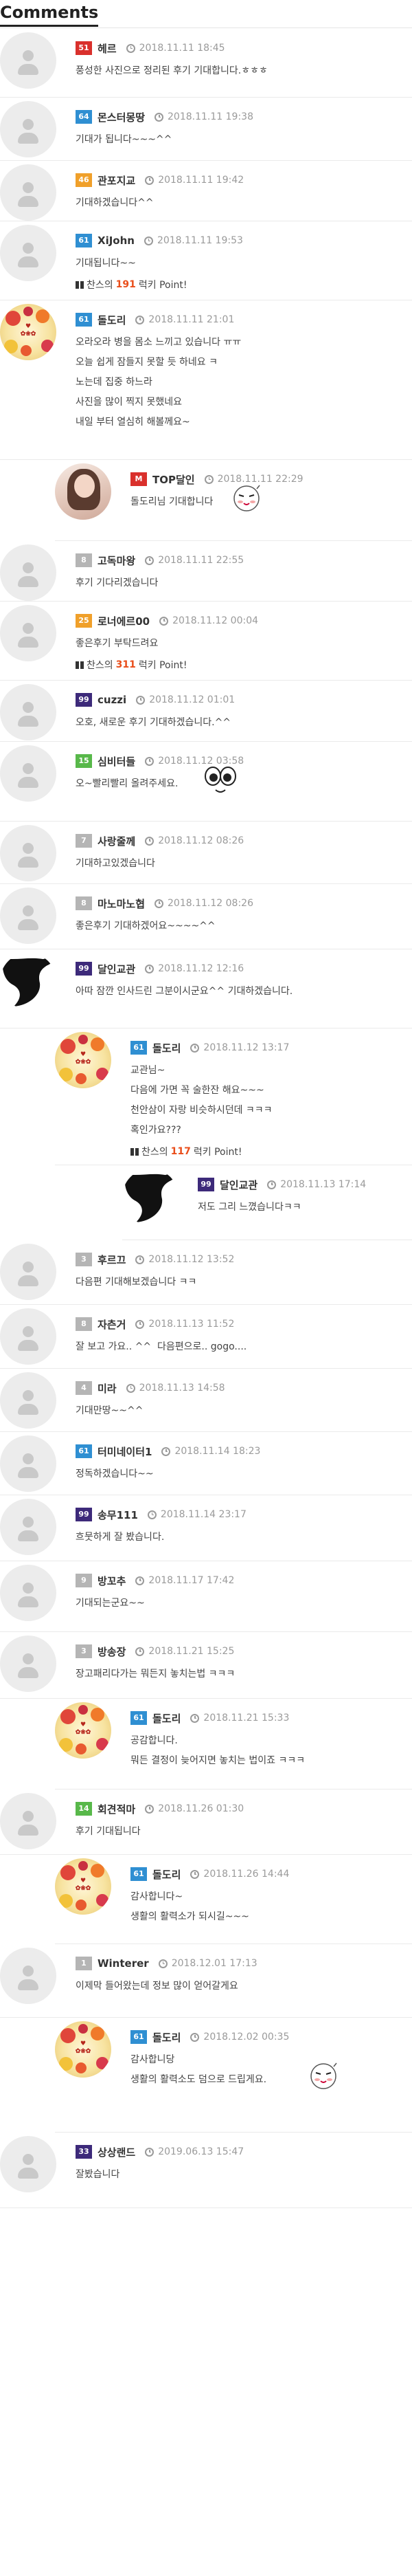 The height and width of the screenshot is (2576, 412). I want to click on comment-meta: 3 후르끄 2018.11.12 13:52, so click(155, 1259).